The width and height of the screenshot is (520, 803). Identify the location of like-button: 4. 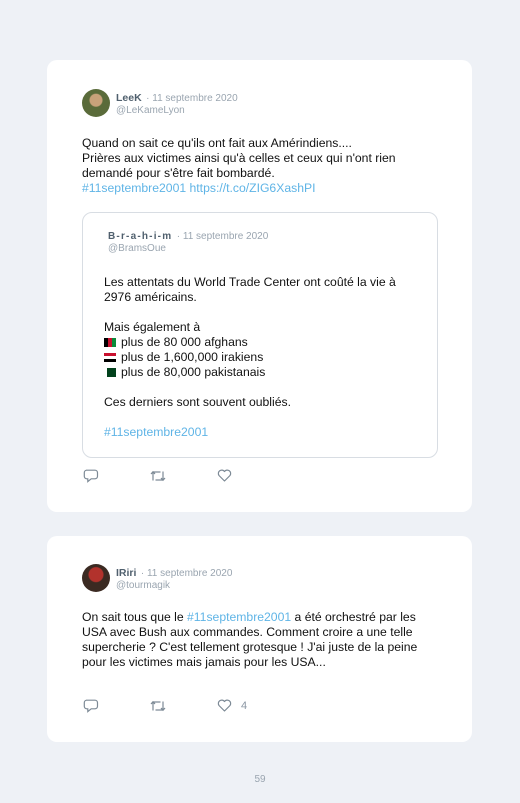
(232, 705).